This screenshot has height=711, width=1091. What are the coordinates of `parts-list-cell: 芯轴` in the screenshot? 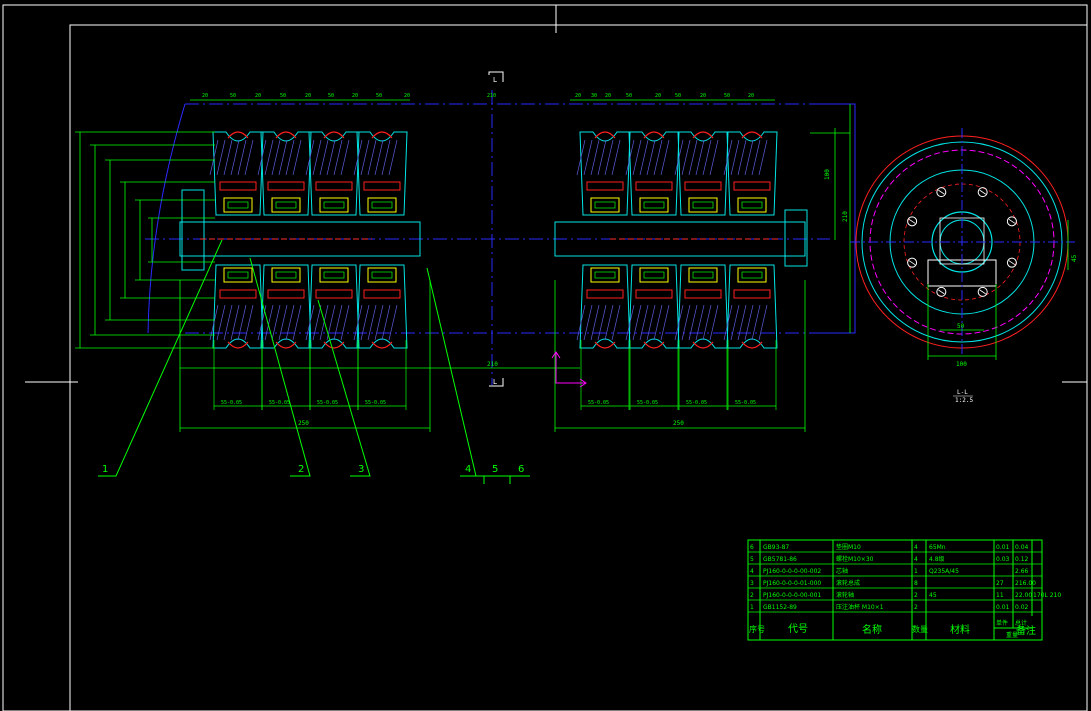 It's located at (842, 571).